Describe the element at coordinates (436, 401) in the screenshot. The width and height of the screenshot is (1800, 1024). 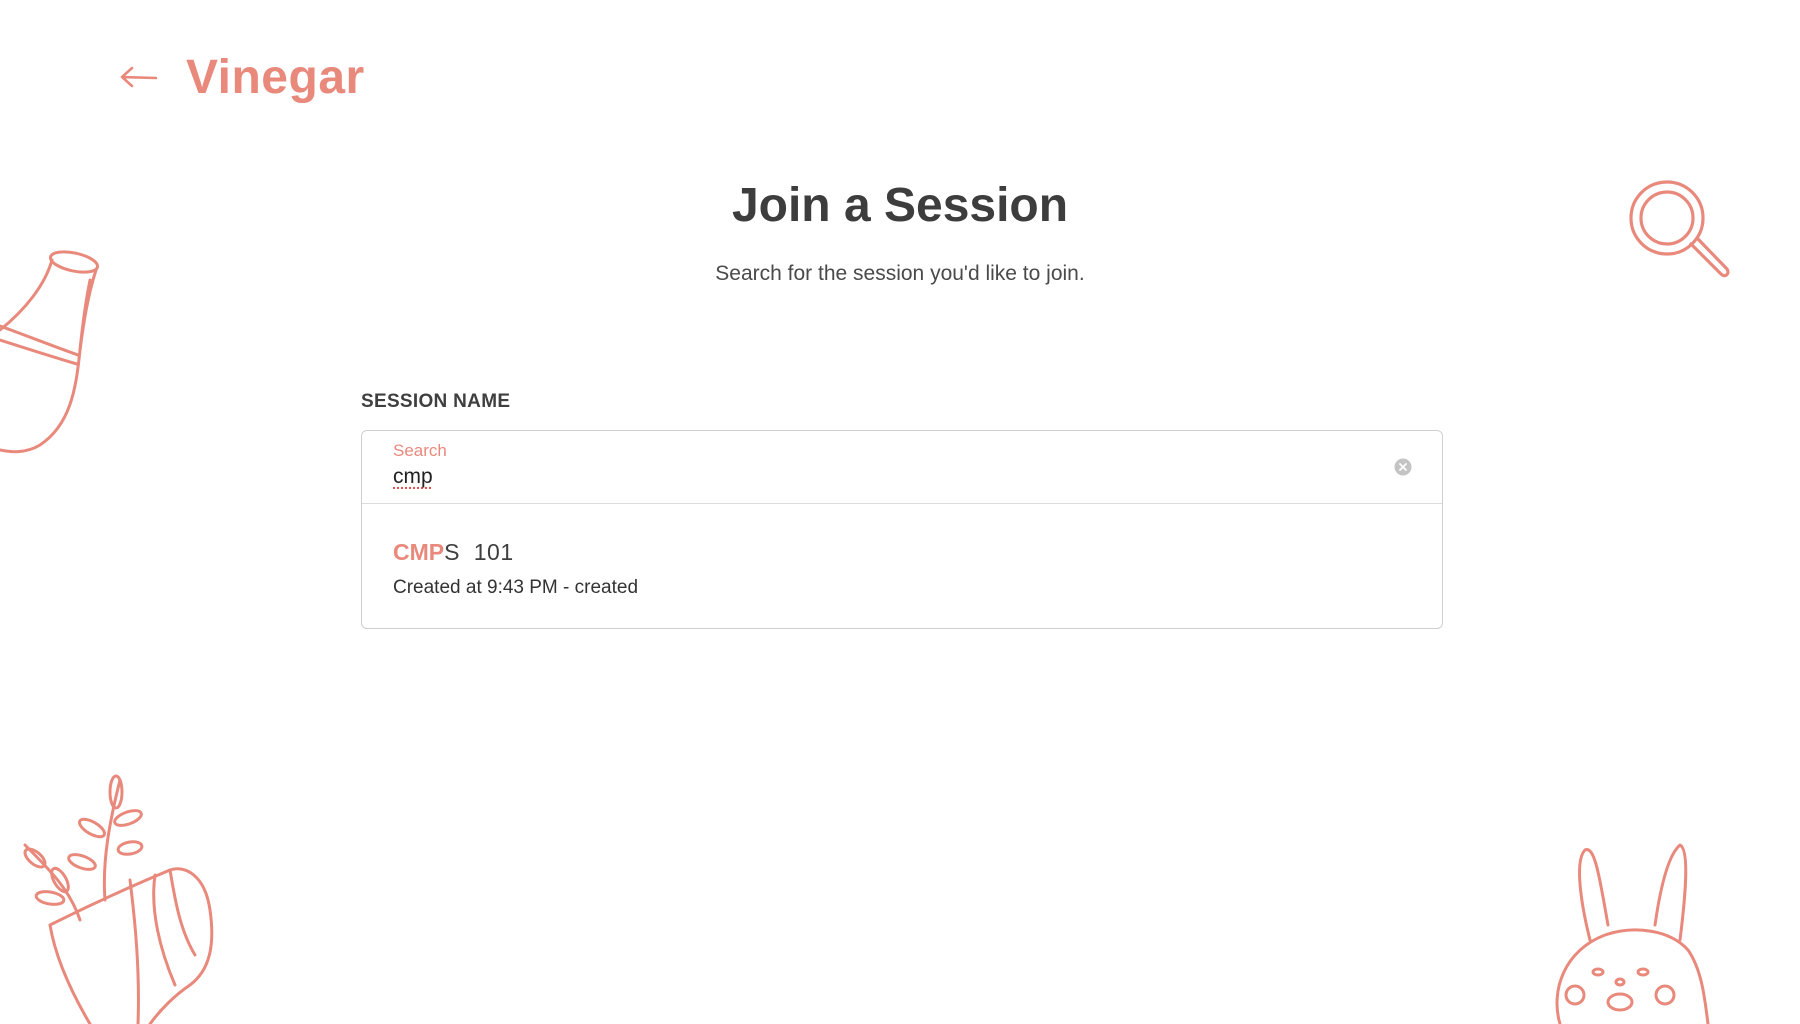
I see `session-name-label: SESSION NAME` at that location.